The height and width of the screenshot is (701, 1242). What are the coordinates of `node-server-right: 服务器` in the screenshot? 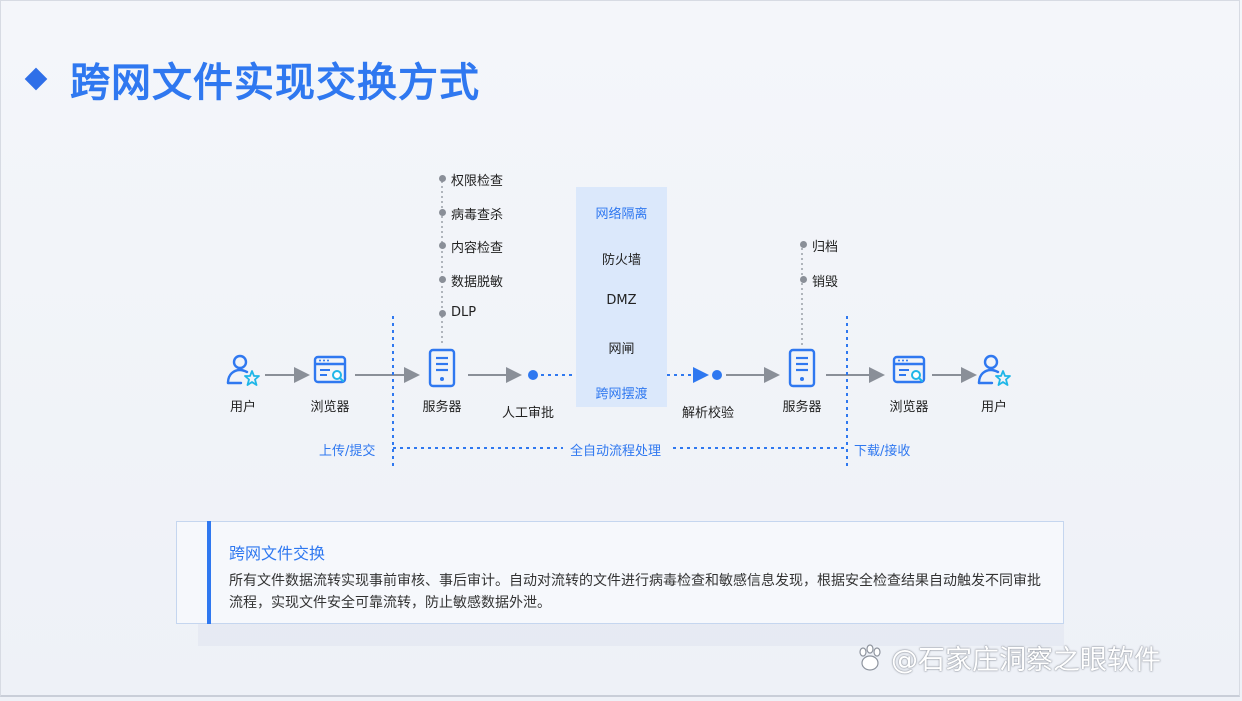 It's located at (802, 381).